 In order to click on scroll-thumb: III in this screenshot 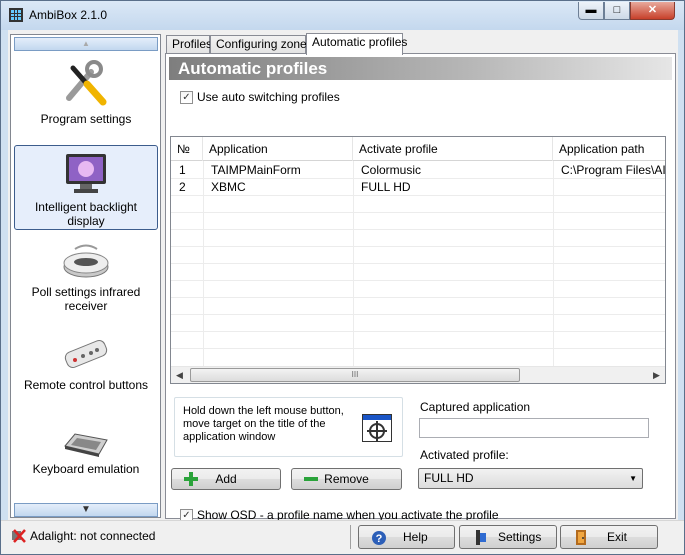, I will do `click(355, 375)`.